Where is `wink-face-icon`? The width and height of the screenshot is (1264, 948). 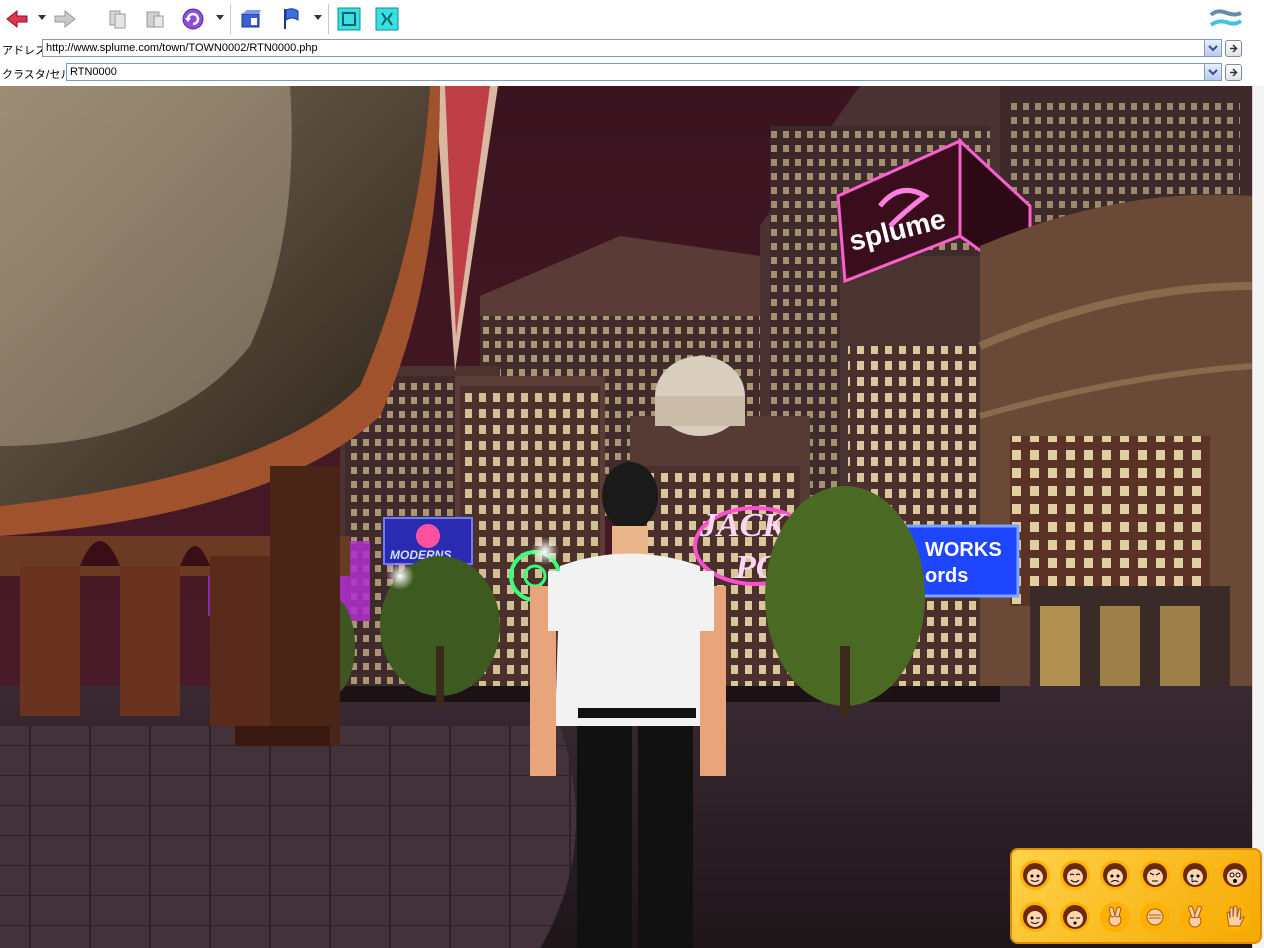
wink-face-icon is located at coordinates (1035, 917).